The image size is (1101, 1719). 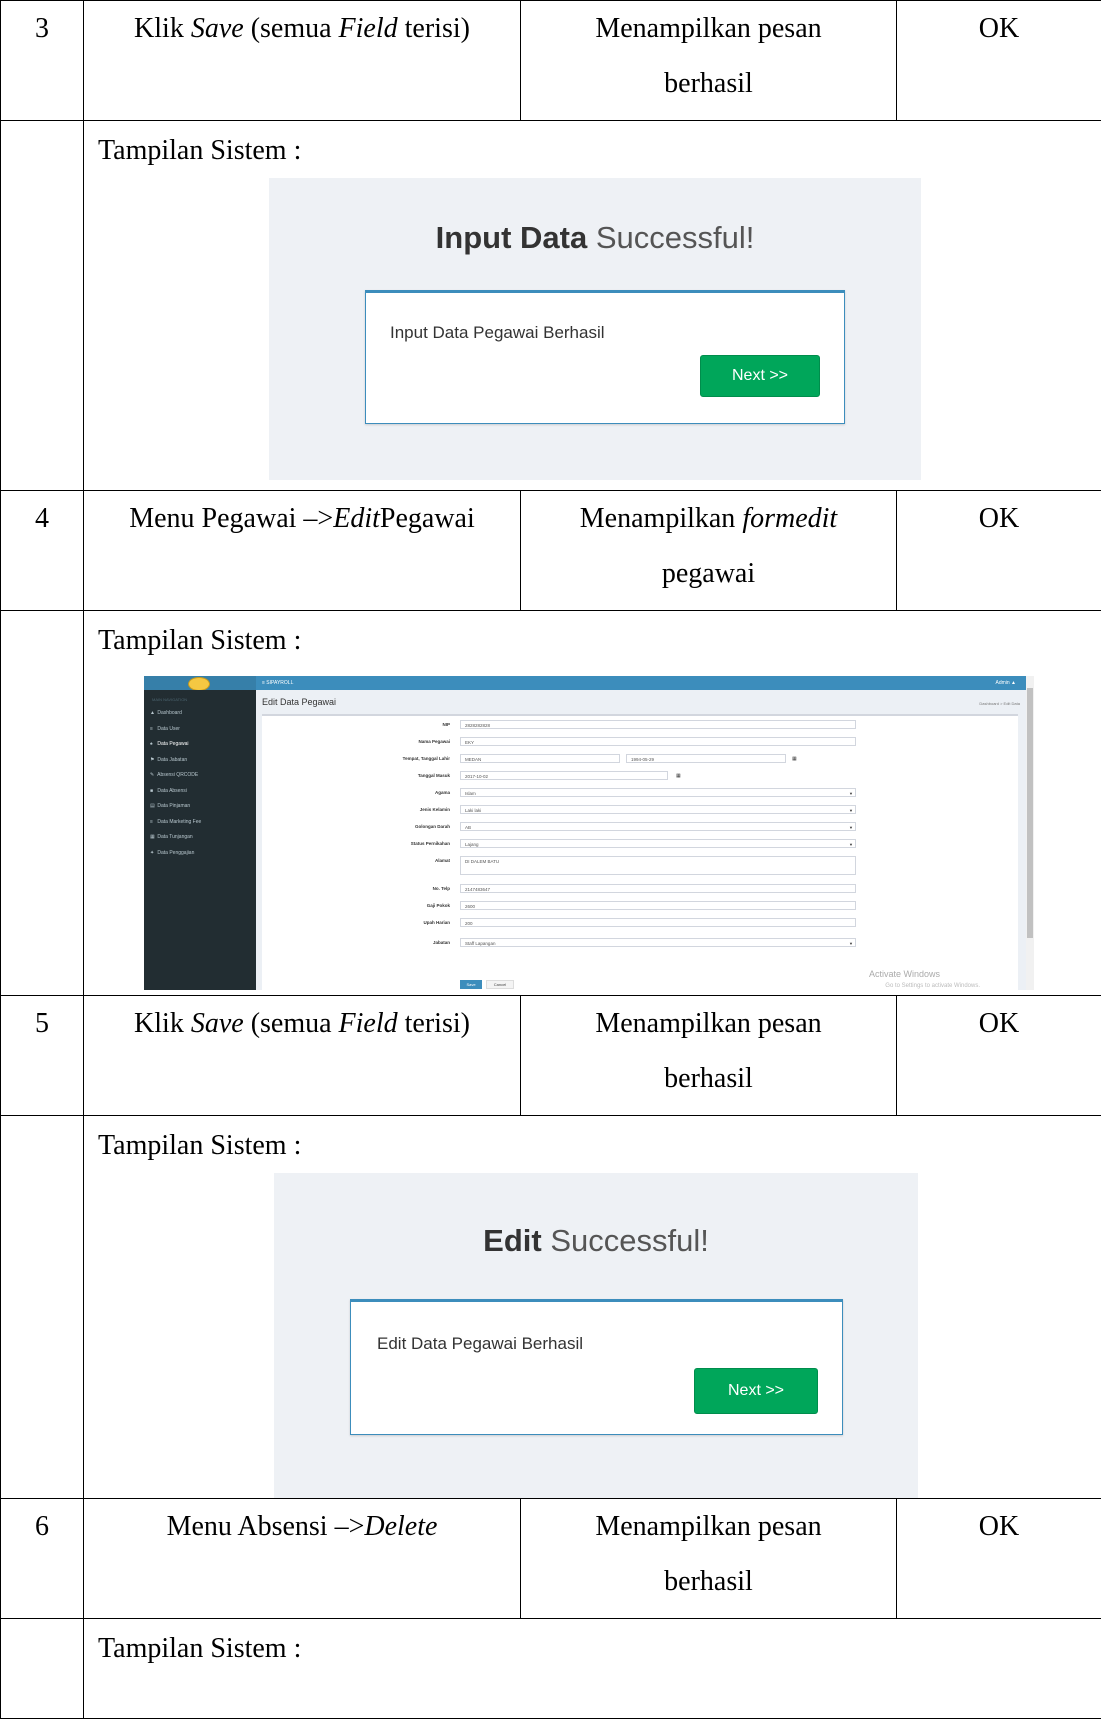 I want to click on form-row-nama: Nama Pegawai EKY, so click(x=640, y=742).